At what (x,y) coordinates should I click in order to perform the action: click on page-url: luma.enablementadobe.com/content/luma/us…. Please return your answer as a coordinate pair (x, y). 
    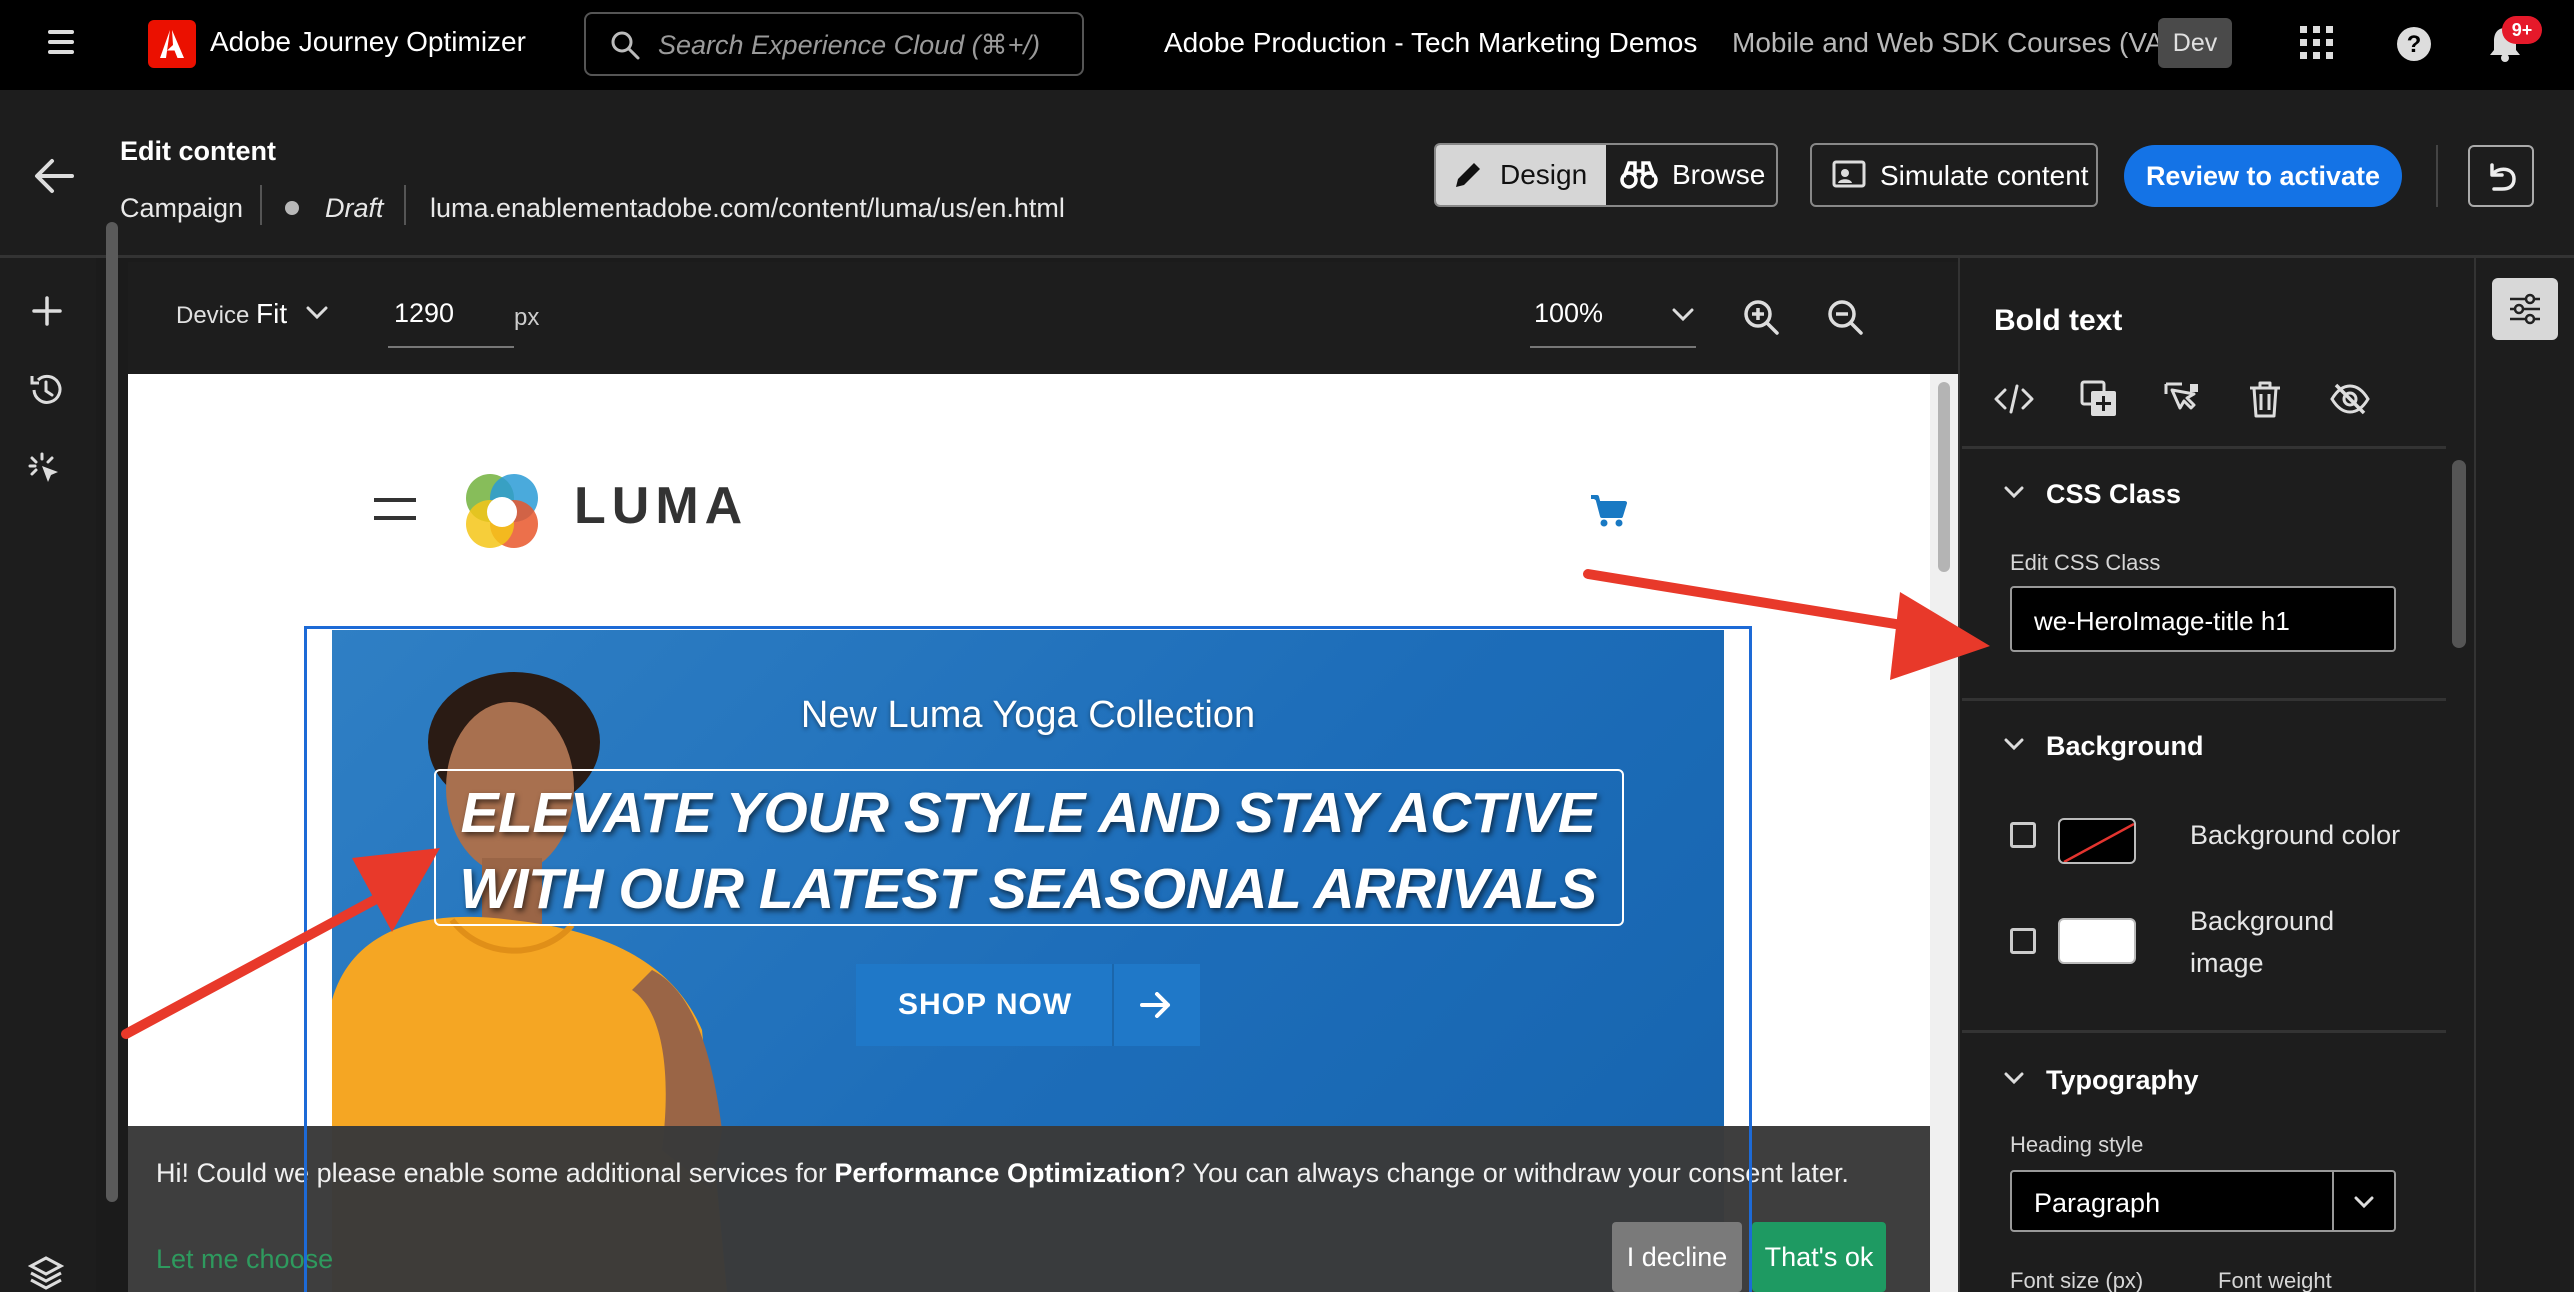
    Looking at the image, I should click on (747, 208).